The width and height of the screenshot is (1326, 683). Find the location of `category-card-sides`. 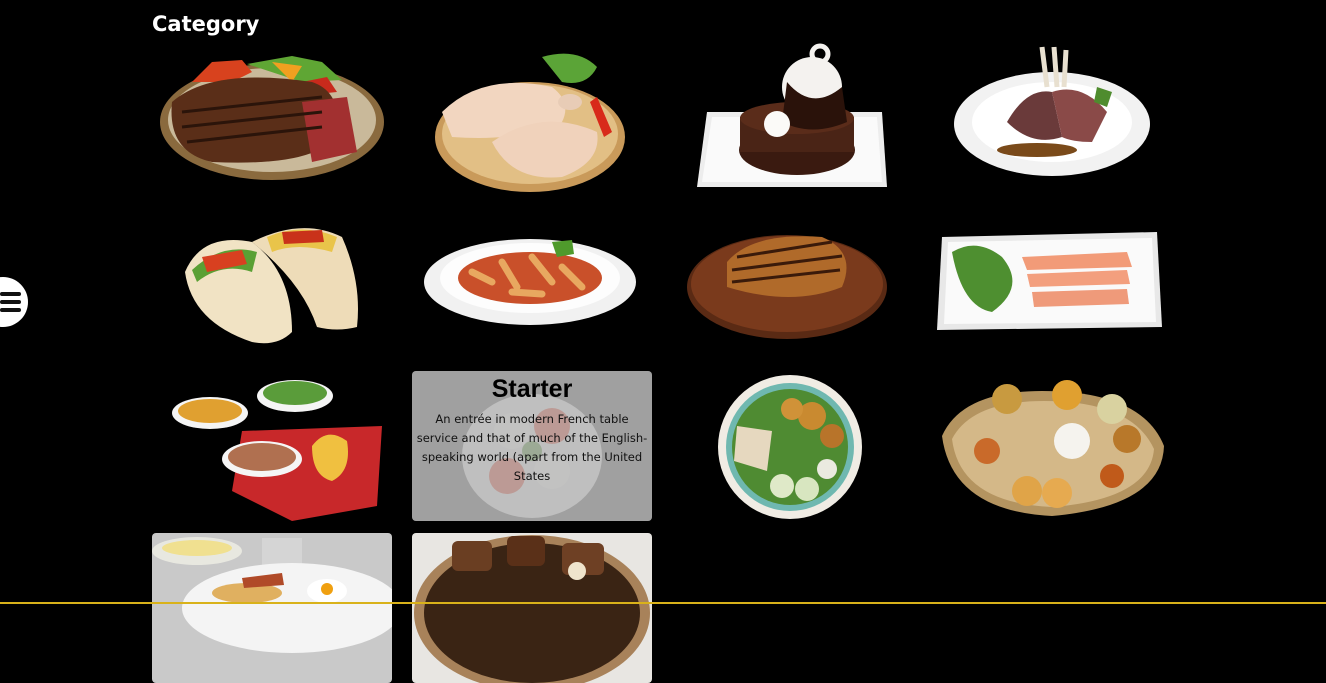

category-card-sides is located at coordinates (272, 446).